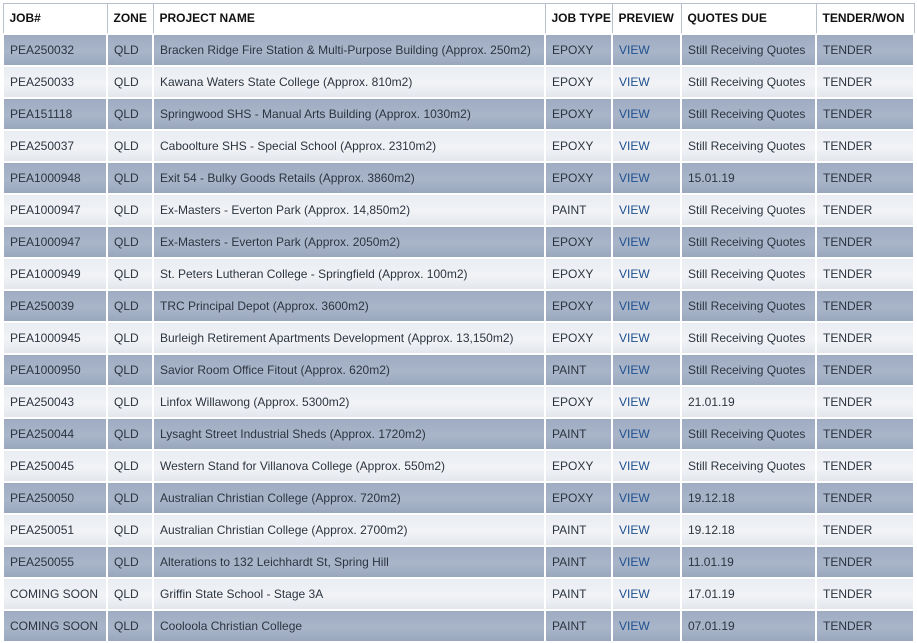 This screenshot has height=643, width=917. What do you see at coordinates (748, 593) in the screenshot?
I see `quotes-due-cell: 17.01.19` at bounding box center [748, 593].